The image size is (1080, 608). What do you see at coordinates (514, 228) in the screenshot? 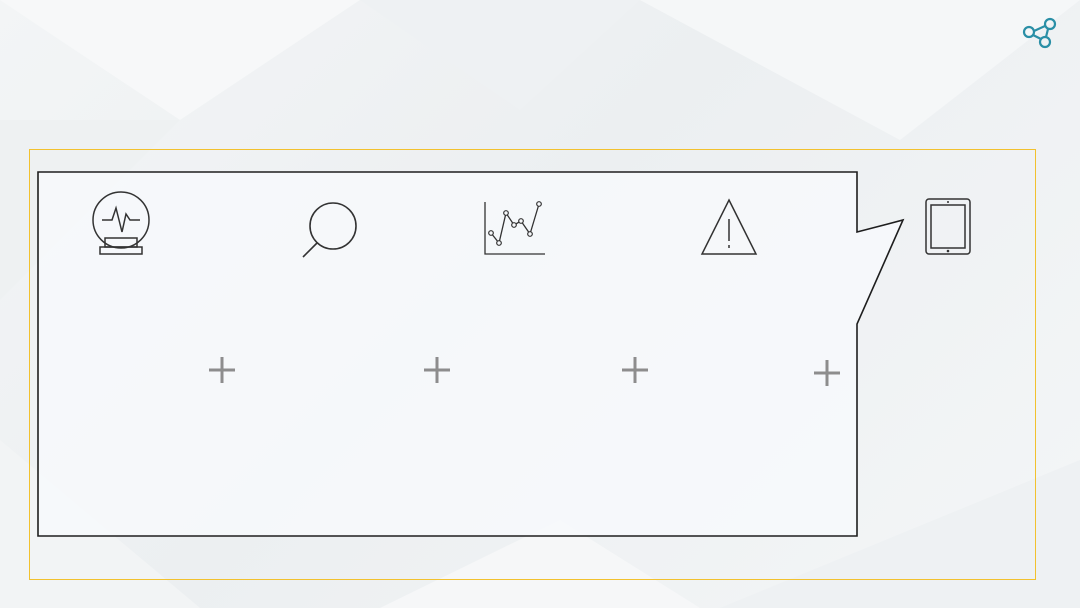
I see `line-chart-icon` at bounding box center [514, 228].